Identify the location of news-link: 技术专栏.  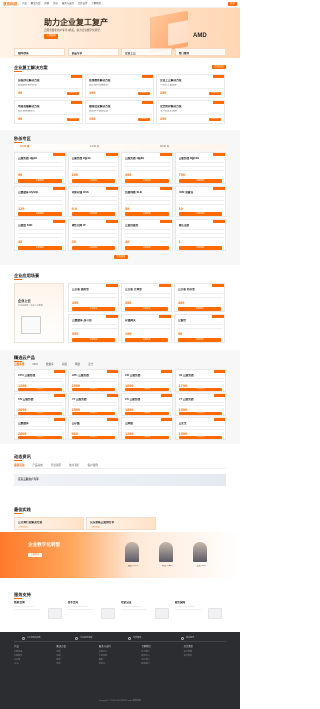
(74, 465).